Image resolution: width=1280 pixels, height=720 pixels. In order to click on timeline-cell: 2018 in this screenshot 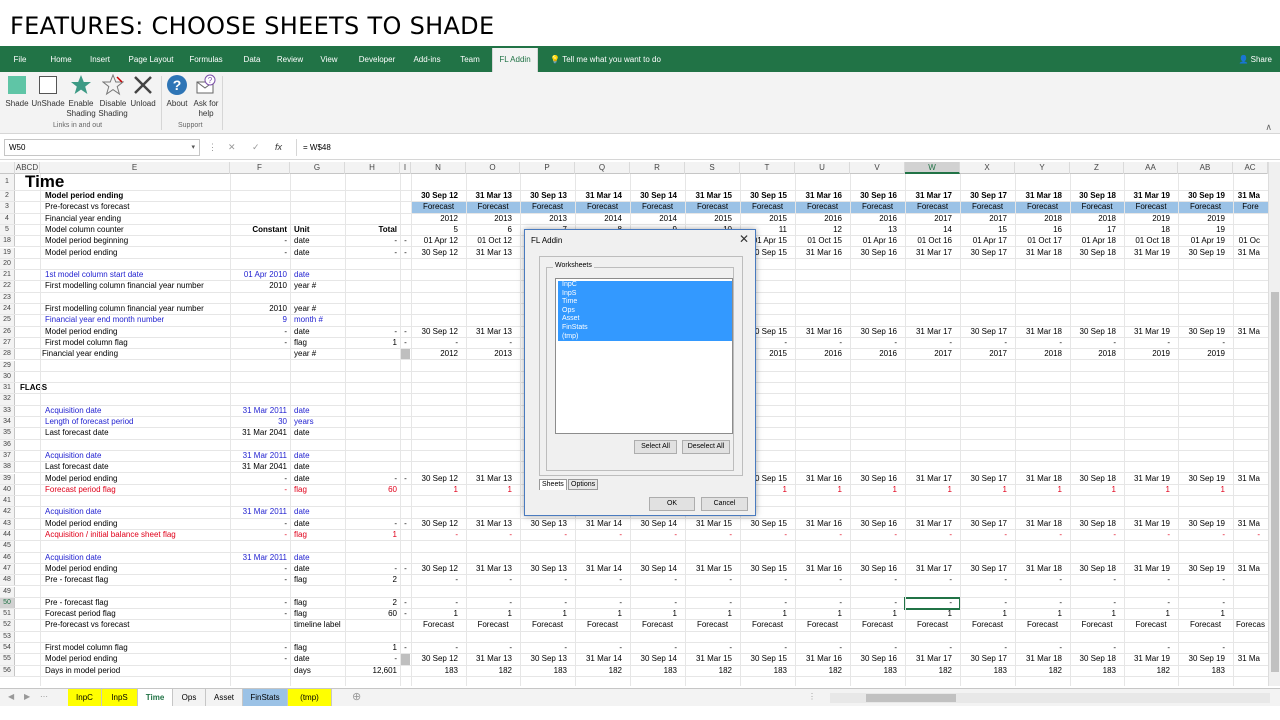, I will do `click(1038, 219)`.